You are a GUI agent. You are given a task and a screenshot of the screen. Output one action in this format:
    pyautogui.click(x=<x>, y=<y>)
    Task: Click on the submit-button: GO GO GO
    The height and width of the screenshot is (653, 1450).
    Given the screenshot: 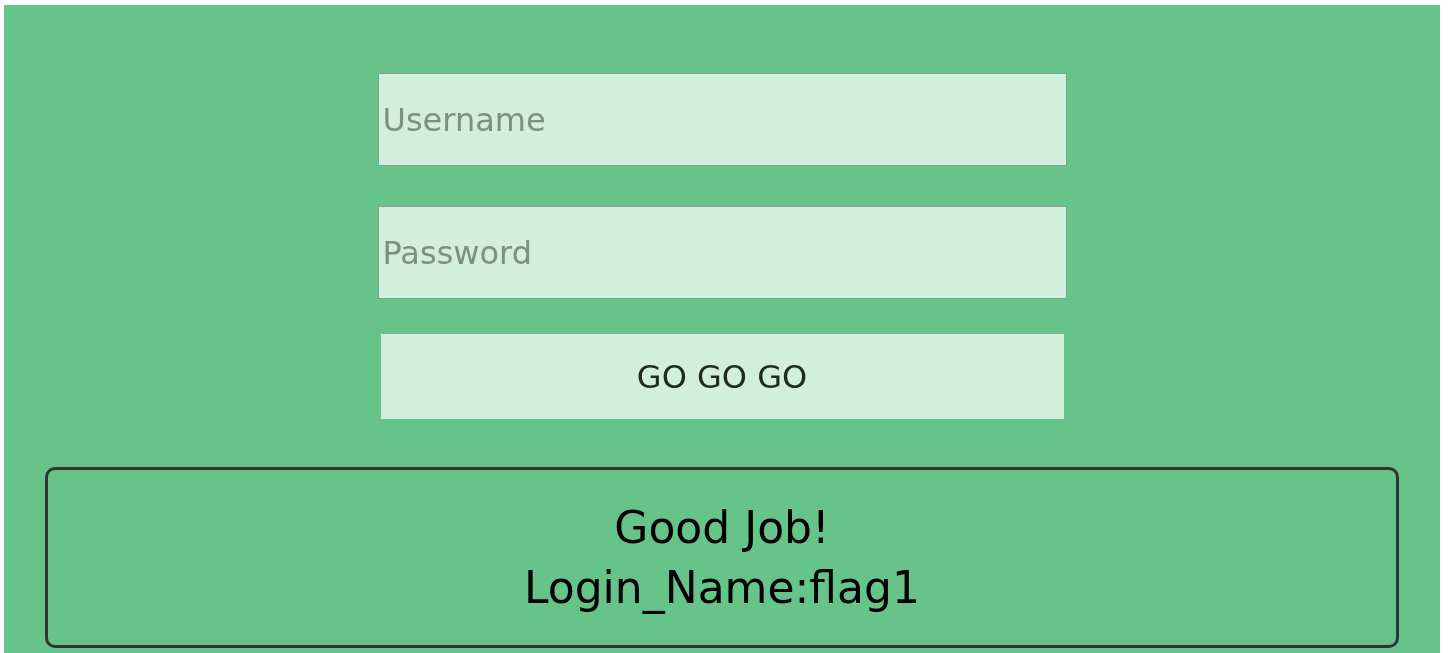 What is the action you would take?
    pyautogui.click(x=722, y=376)
    